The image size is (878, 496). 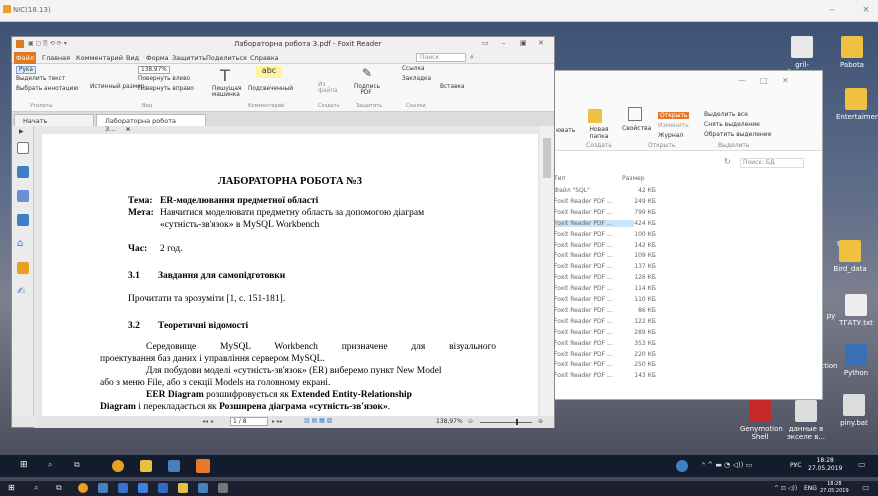 What do you see at coordinates (413, 69) in the screenshot?
I see `link-button: Ссылка` at bounding box center [413, 69].